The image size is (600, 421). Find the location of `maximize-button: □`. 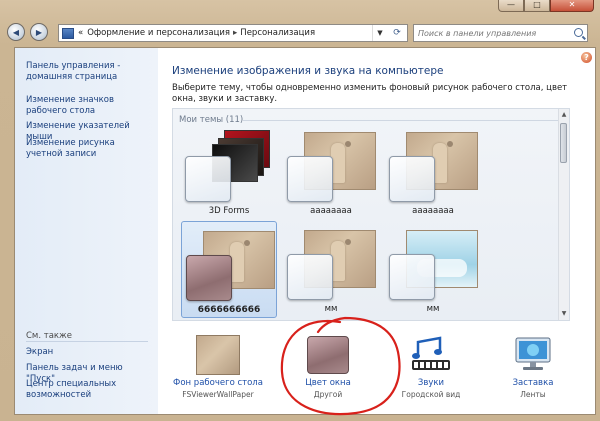

maximize-button: □ is located at coordinates (537, 6).